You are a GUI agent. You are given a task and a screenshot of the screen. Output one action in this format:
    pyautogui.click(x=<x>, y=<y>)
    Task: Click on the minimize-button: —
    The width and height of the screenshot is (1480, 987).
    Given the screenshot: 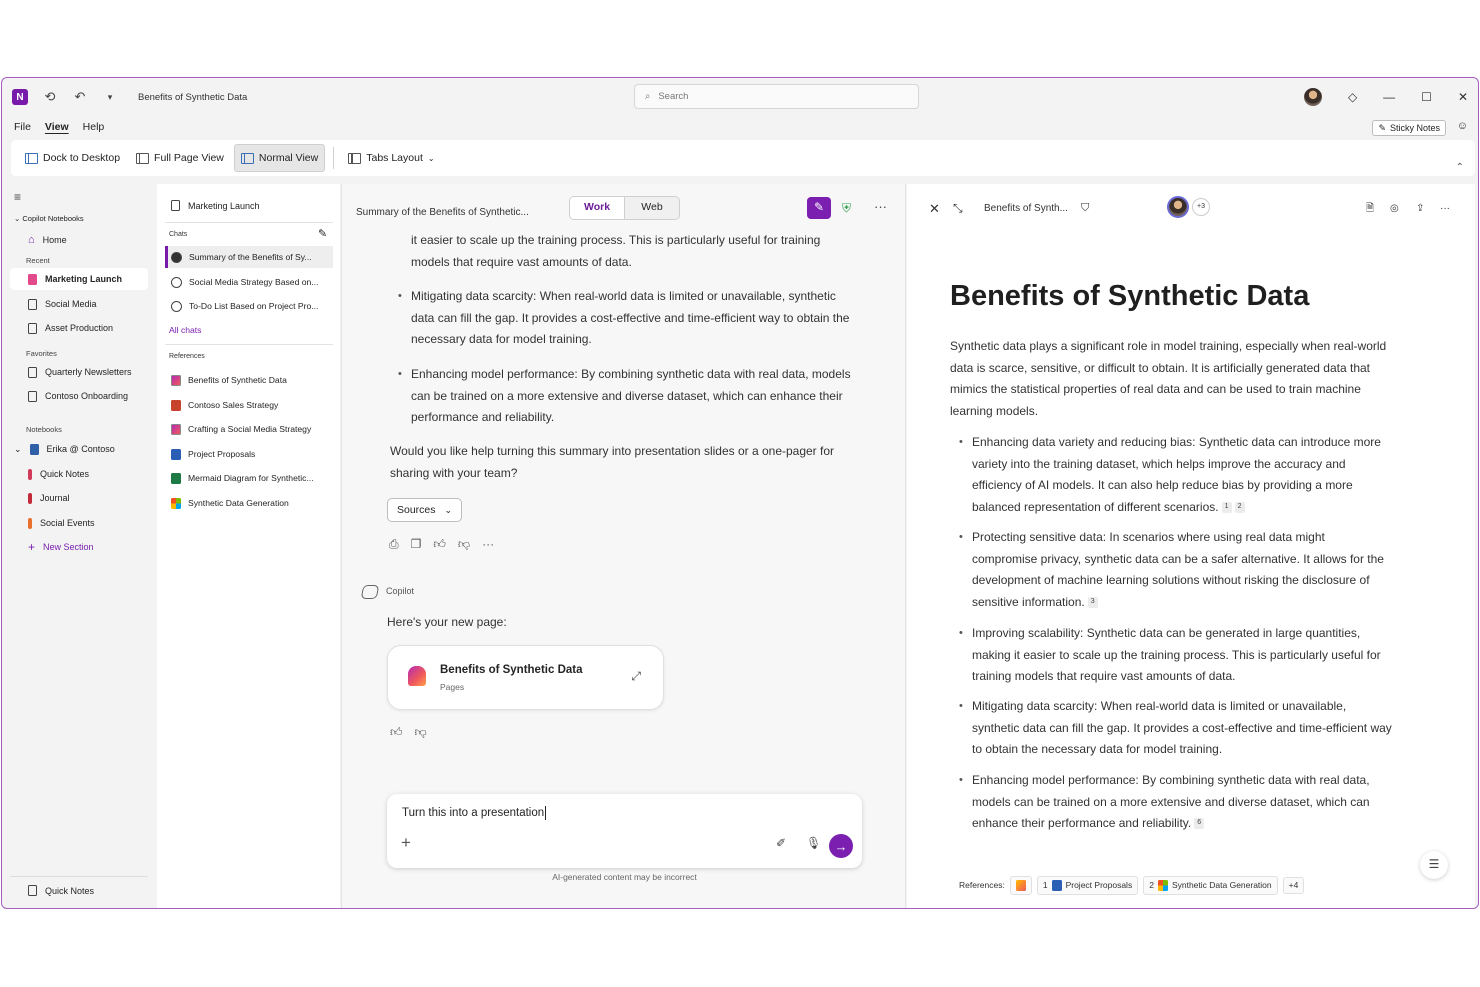 What is the action you would take?
    pyautogui.click(x=1389, y=97)
    